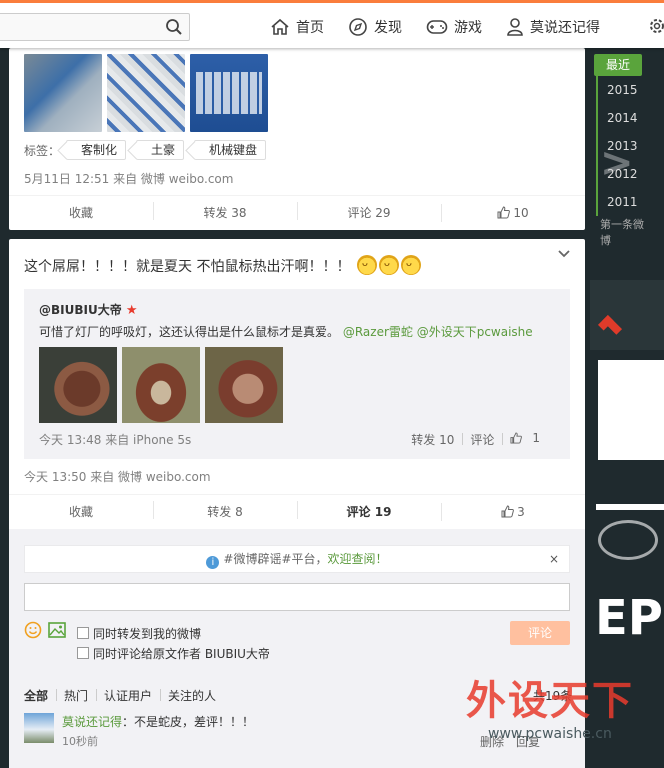  Describe the element at coordinates (620, 146) in the screenshot. I see `timeline-year: 2013` at that location.